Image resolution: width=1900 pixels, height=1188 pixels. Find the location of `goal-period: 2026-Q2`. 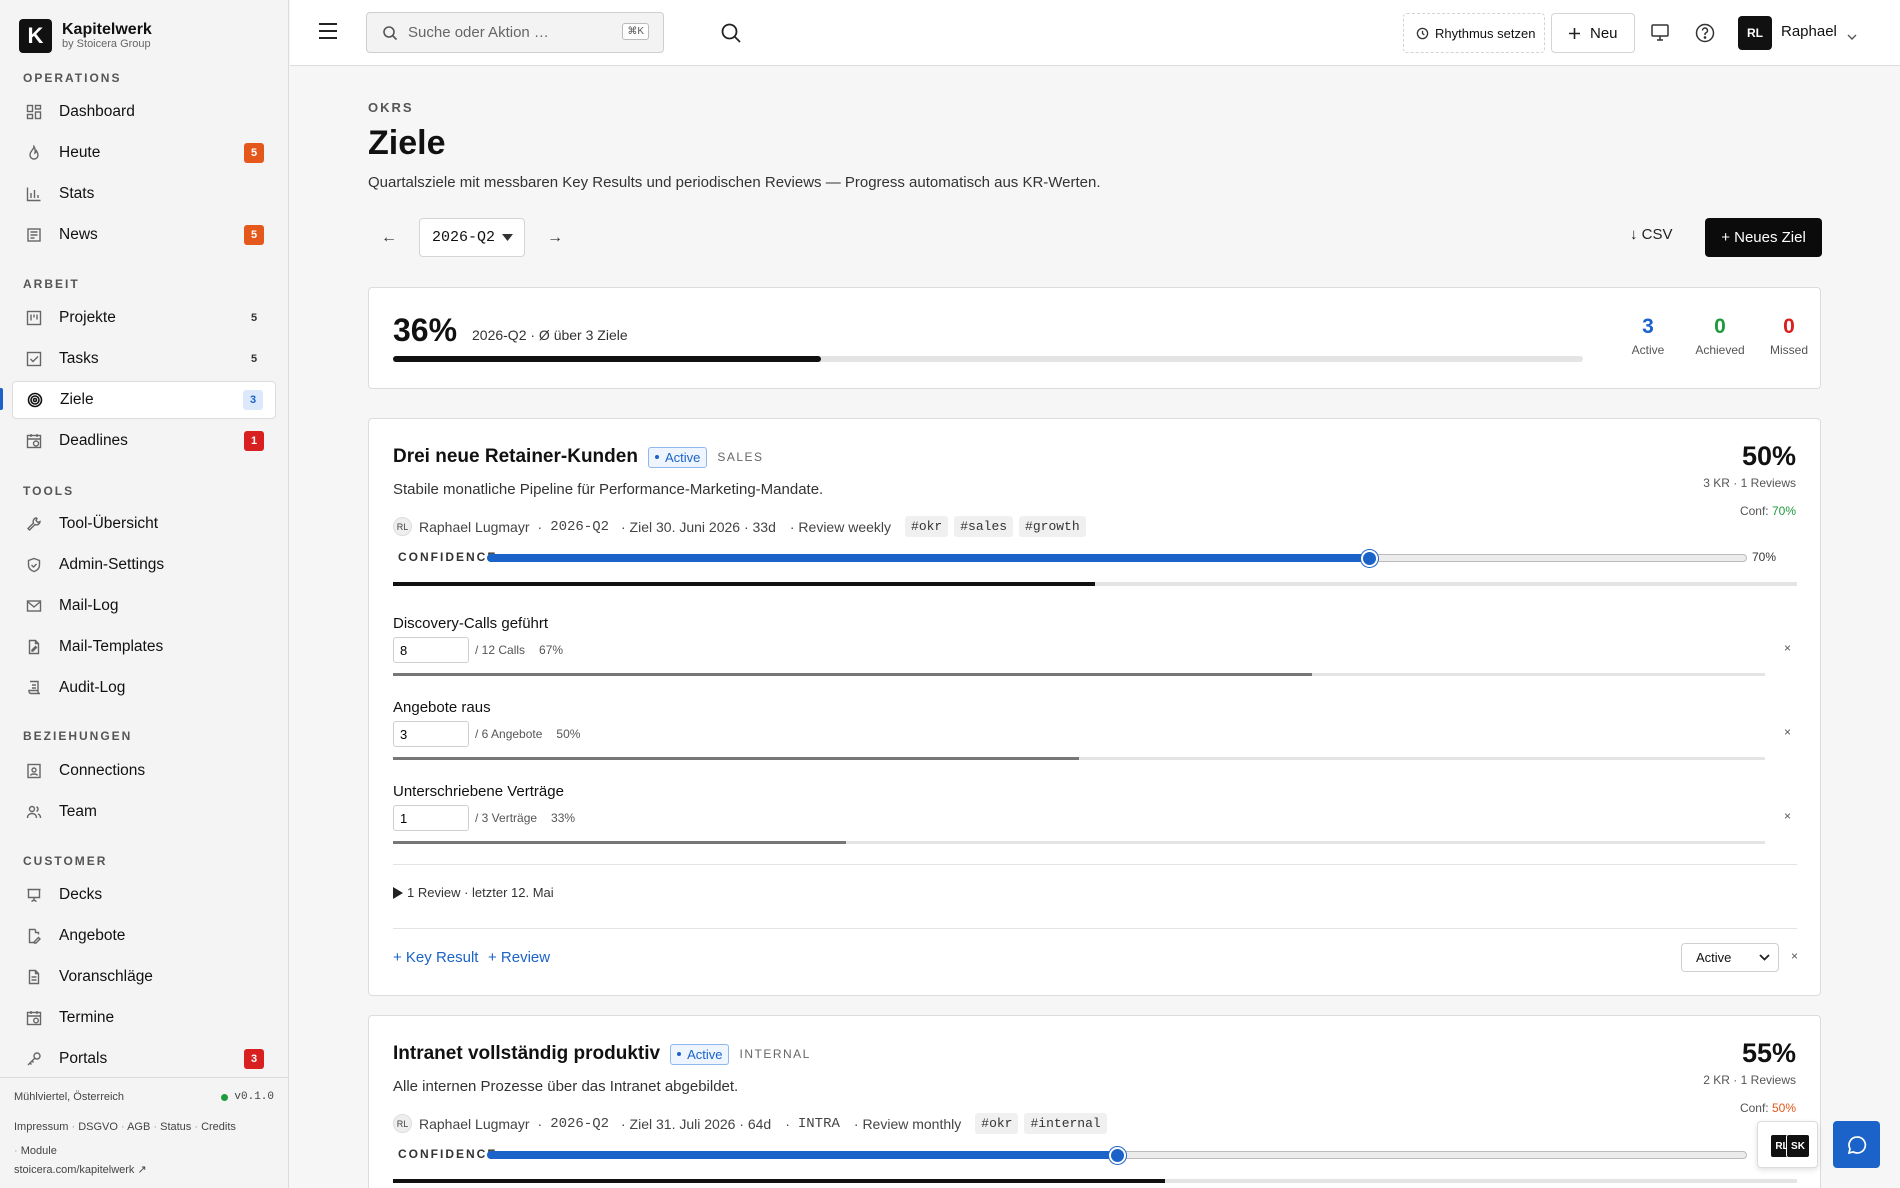

goal-period: 2026-Q2 is located at coordinates (579, 1123).